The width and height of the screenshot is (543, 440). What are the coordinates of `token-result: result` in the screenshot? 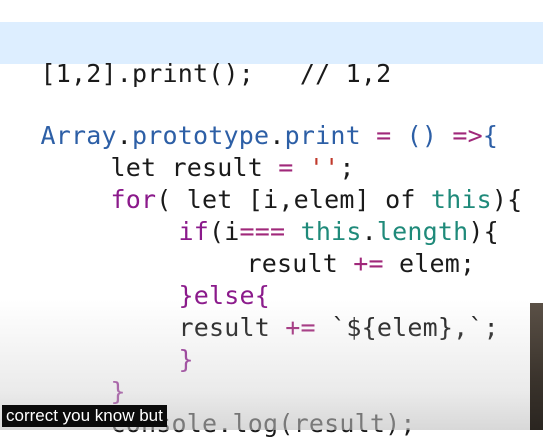 It's located at (232, 327).